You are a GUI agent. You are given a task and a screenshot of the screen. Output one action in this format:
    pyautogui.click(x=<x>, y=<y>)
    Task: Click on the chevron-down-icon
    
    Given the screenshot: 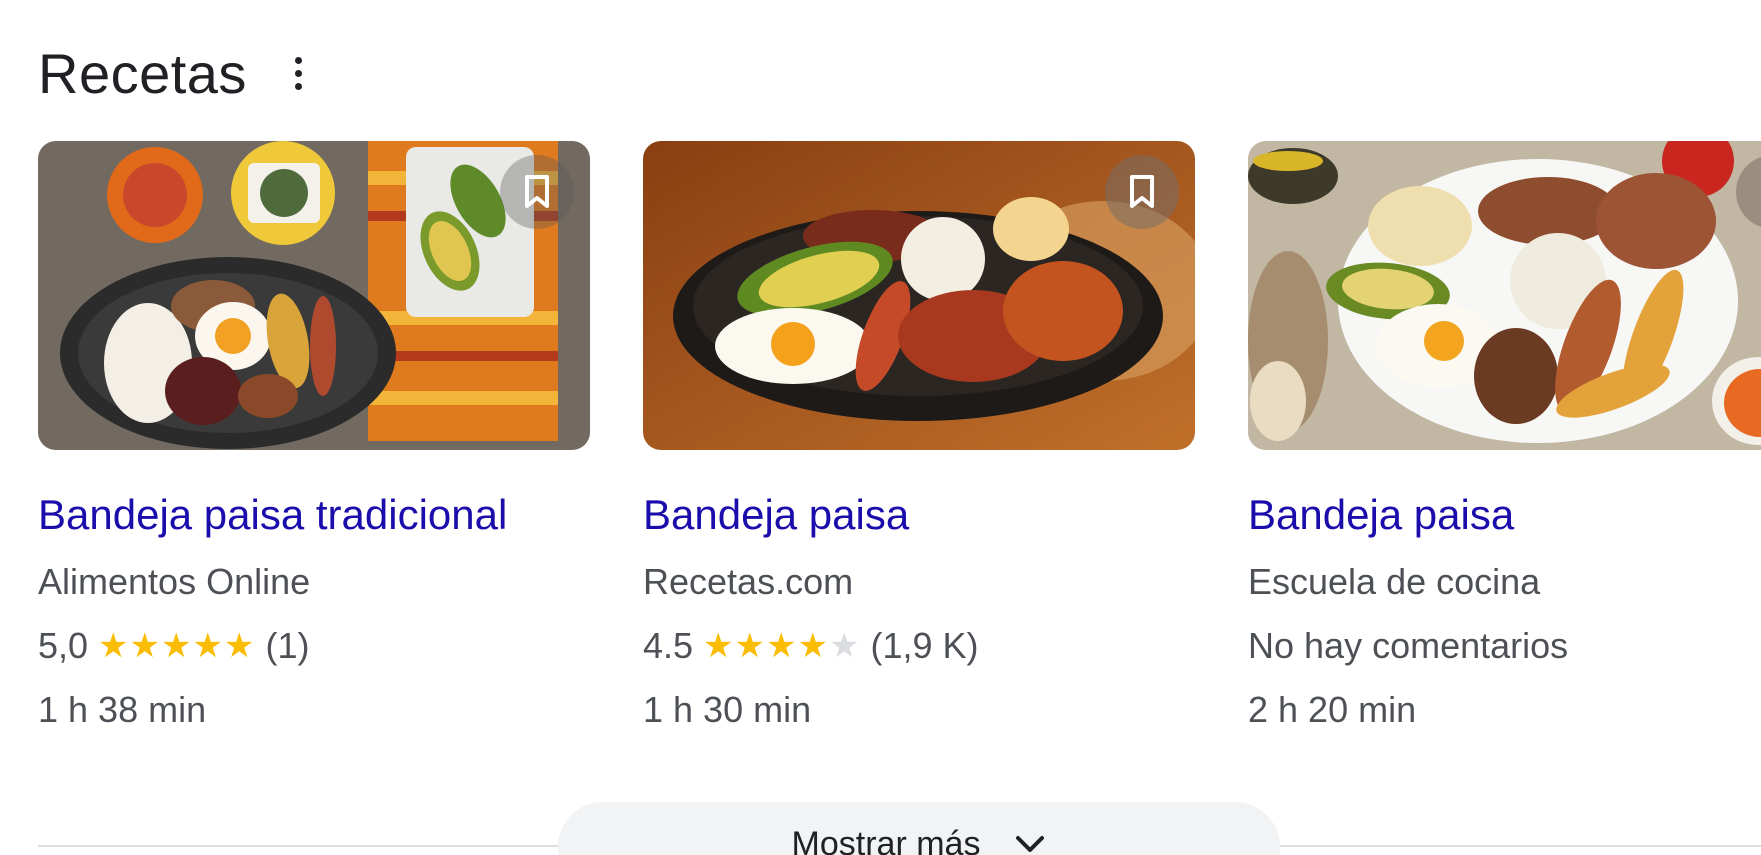 What is the action you would take?
    pyautogui.click(x=1030, y=844)
    